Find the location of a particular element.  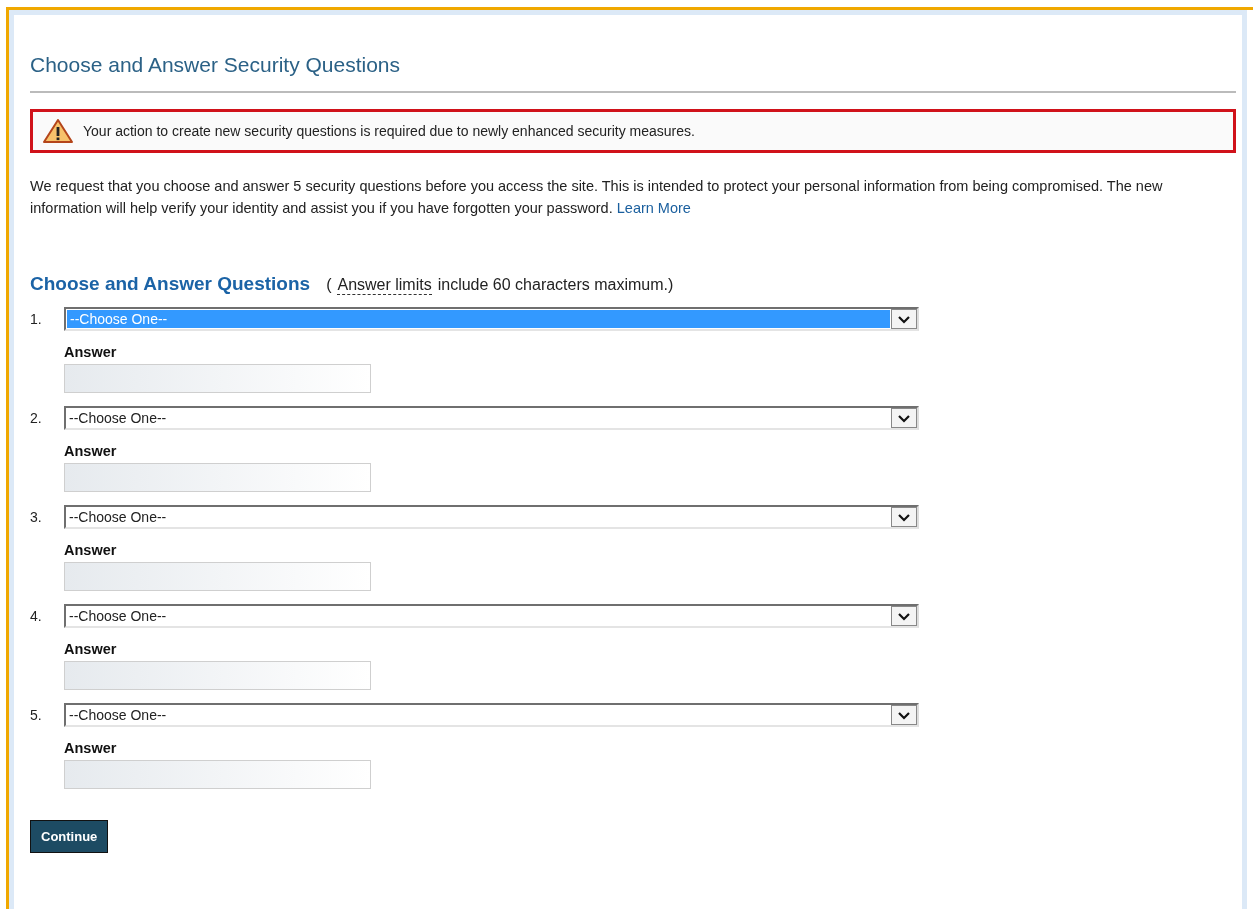

warning-icon is located at coordinates (58, 131).